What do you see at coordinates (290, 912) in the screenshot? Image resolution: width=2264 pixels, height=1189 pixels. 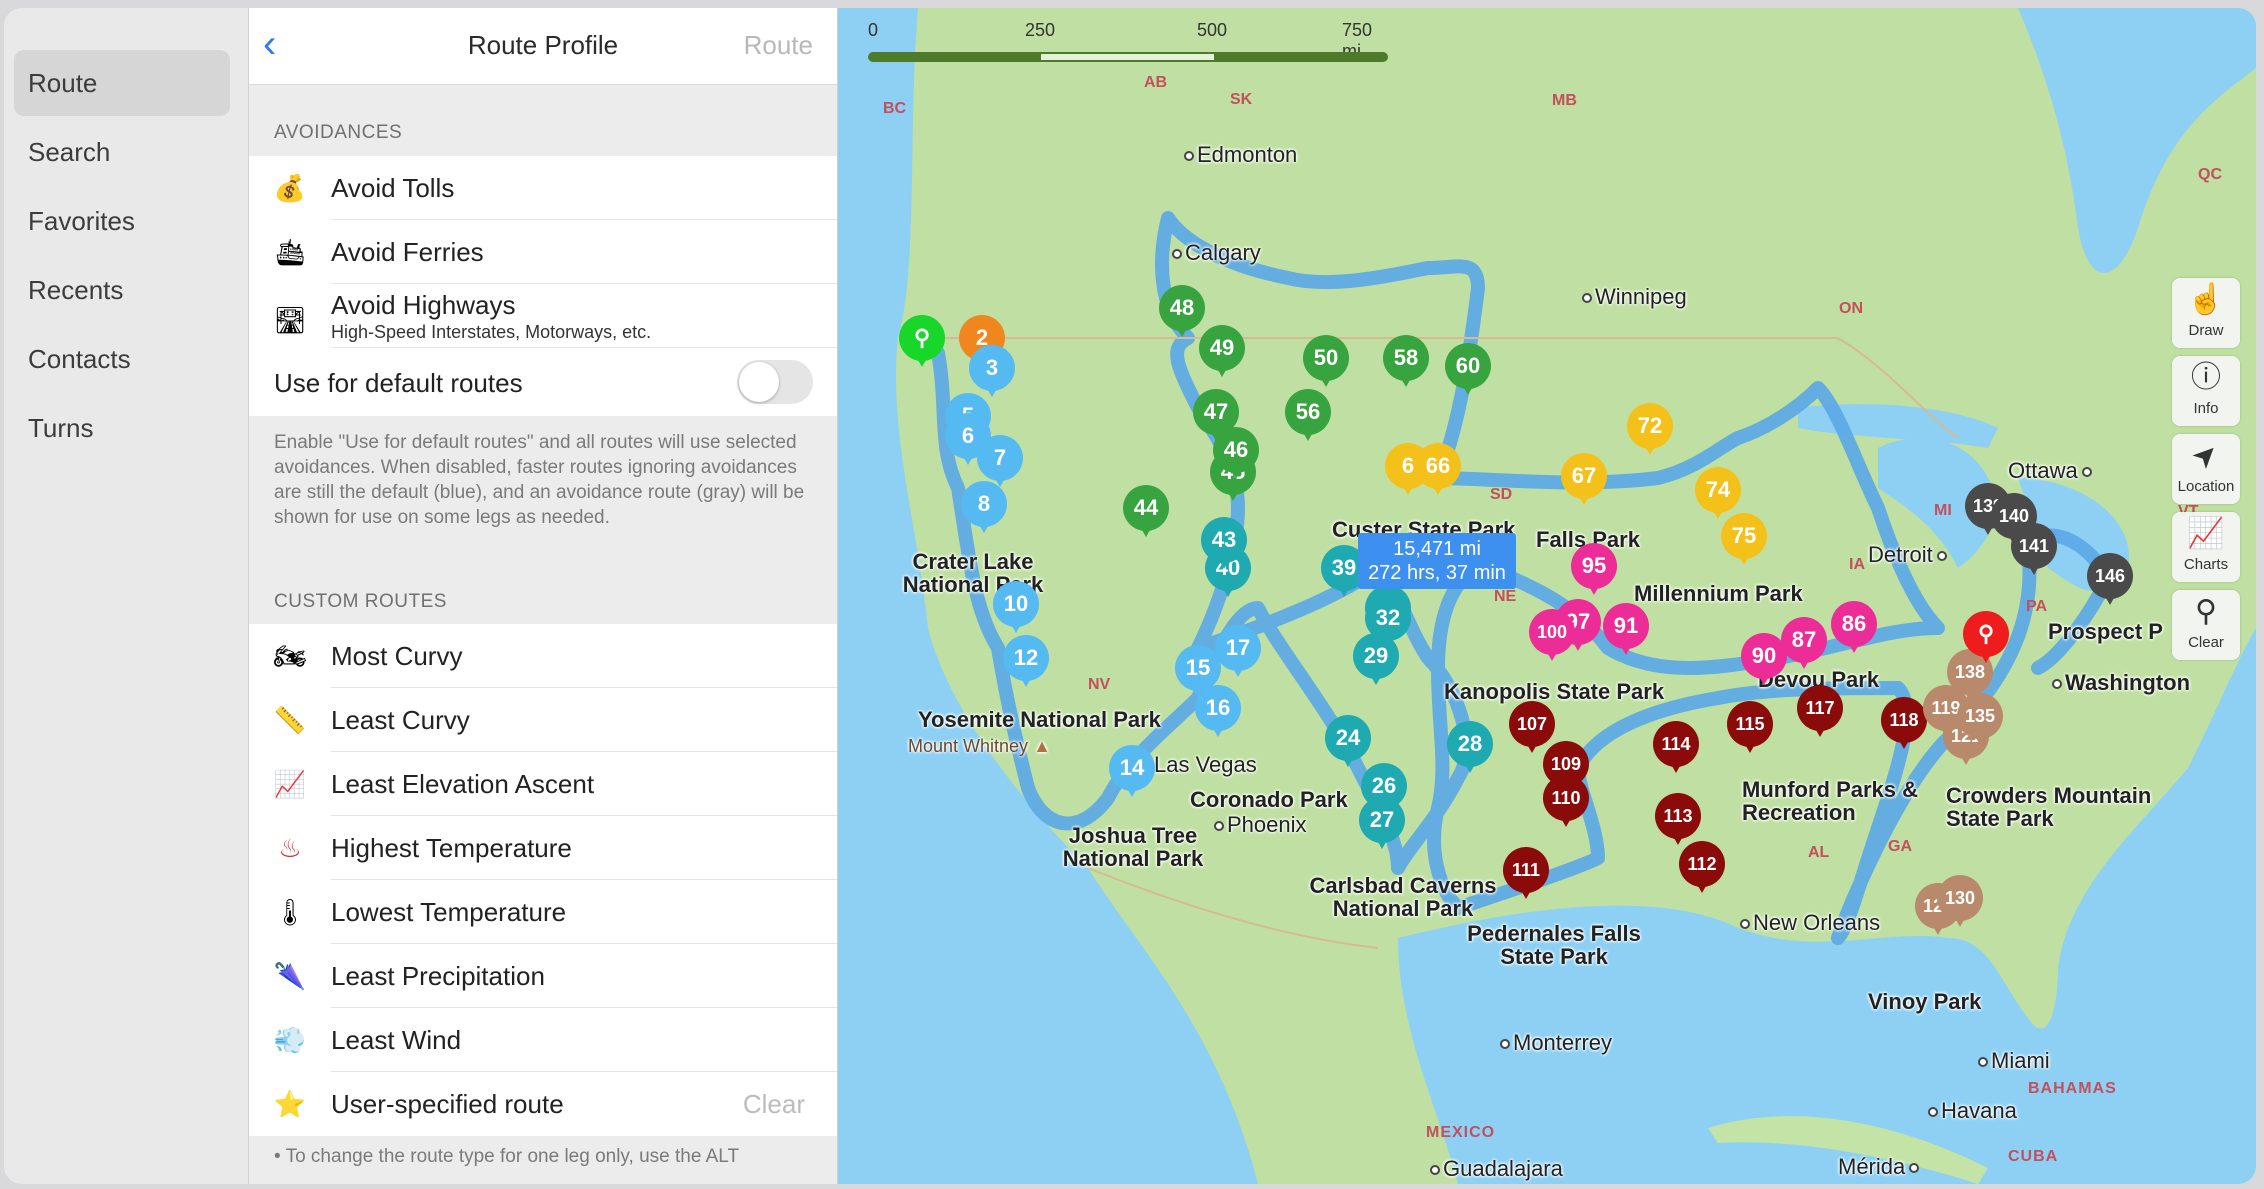 I see `thermometer-icon: 🌡` at bounding box center [290, 912].